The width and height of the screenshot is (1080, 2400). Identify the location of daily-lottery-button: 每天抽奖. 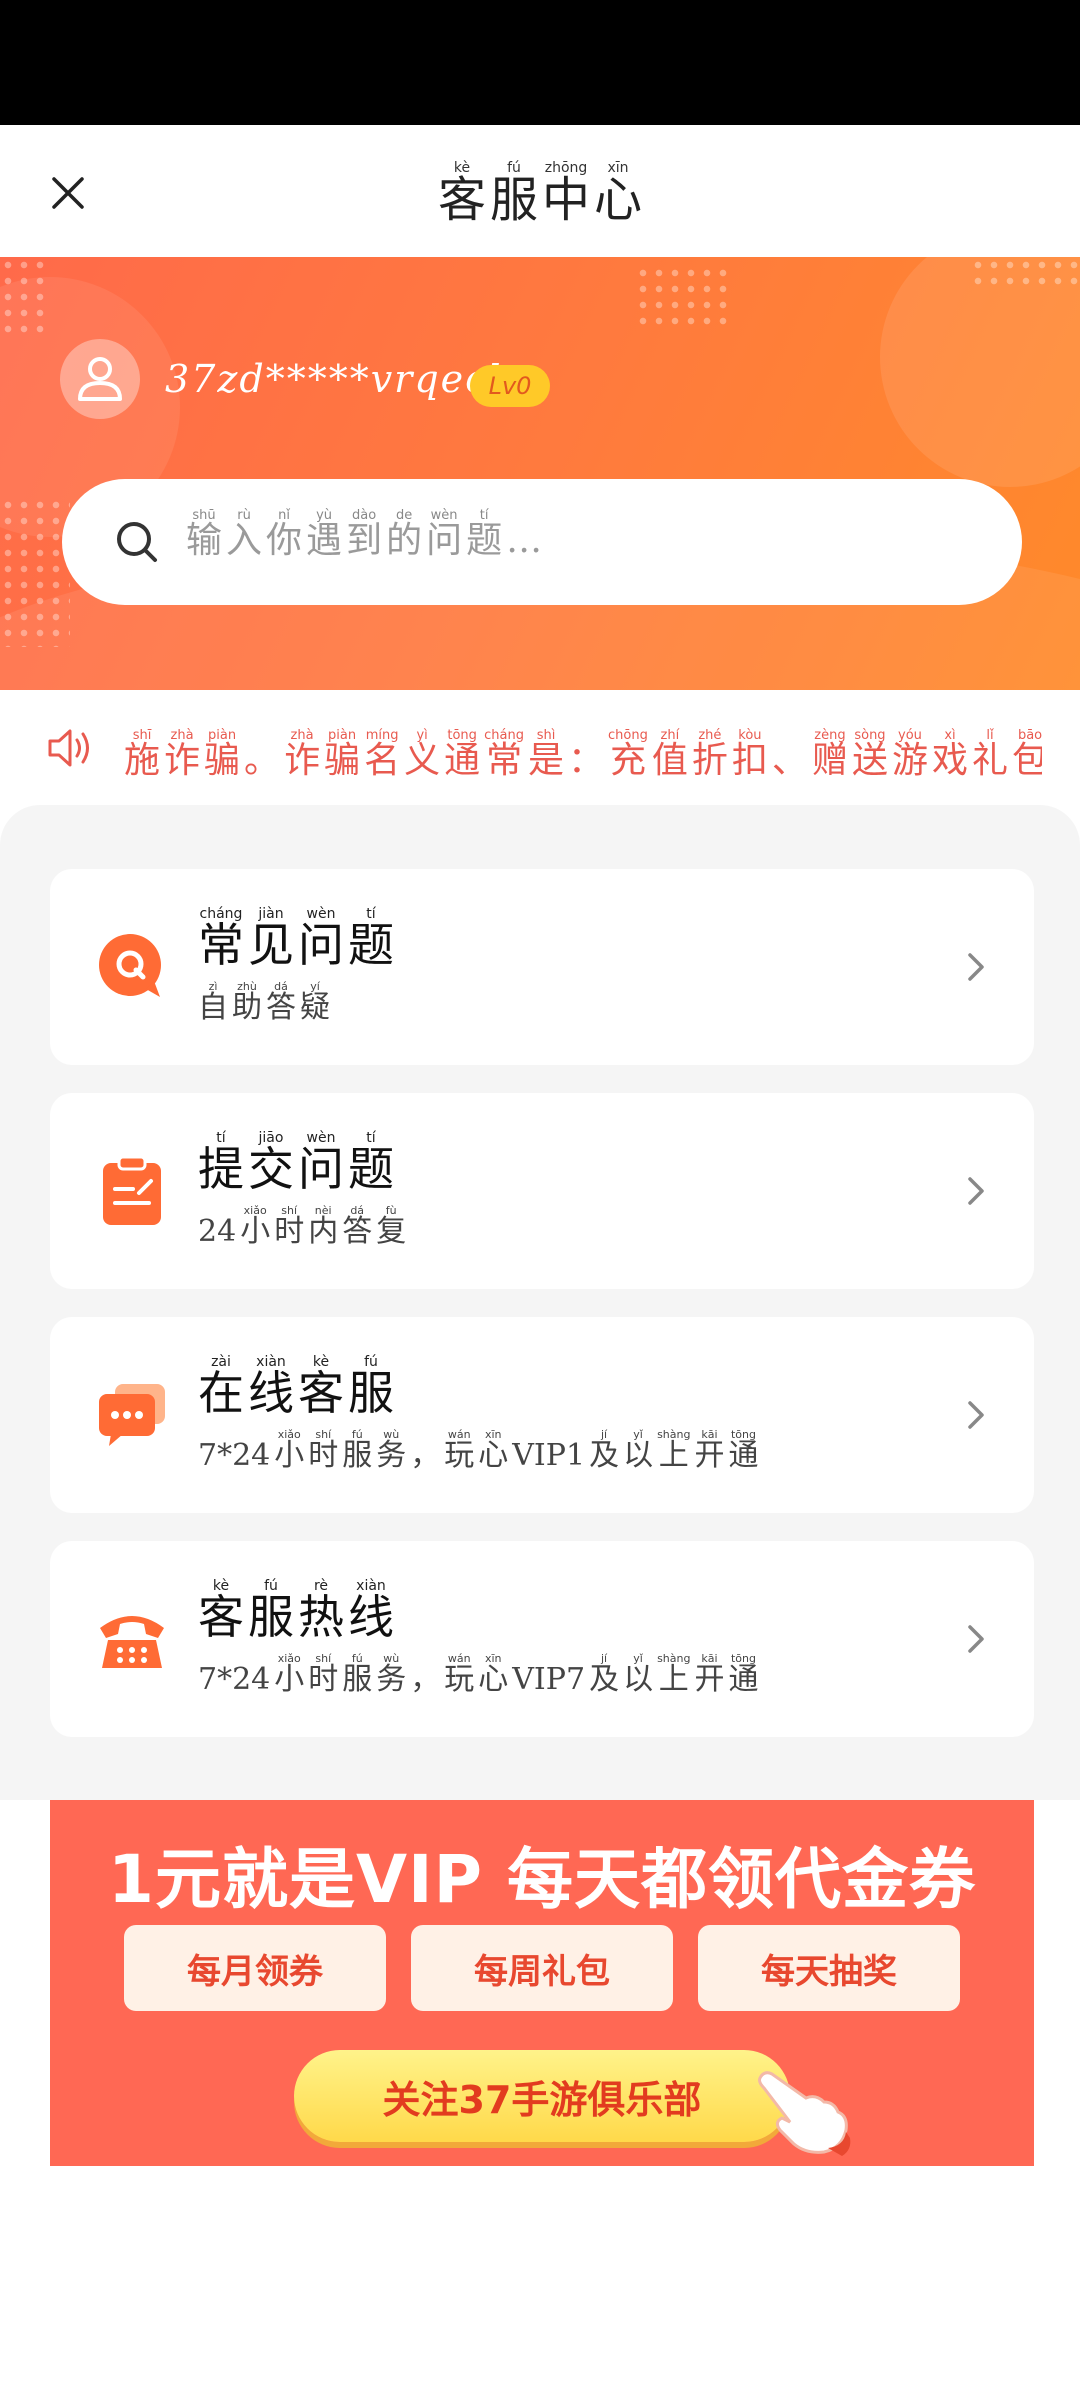
(829, 1968).